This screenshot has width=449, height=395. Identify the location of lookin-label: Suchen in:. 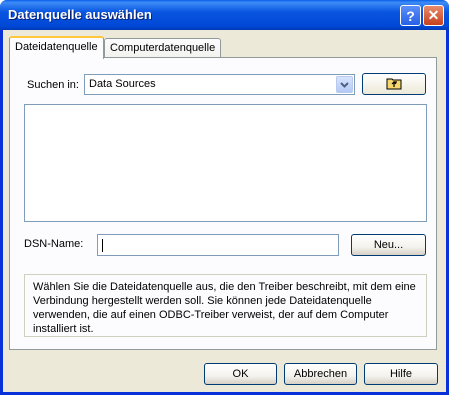
(53, 85).